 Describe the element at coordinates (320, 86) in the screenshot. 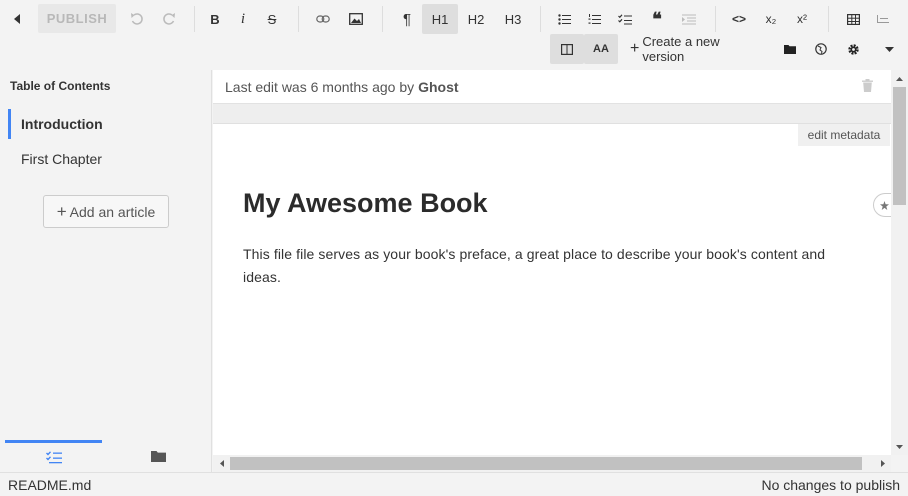

I see `last-edit-text: Last edit was 6 months ago by` at that location.